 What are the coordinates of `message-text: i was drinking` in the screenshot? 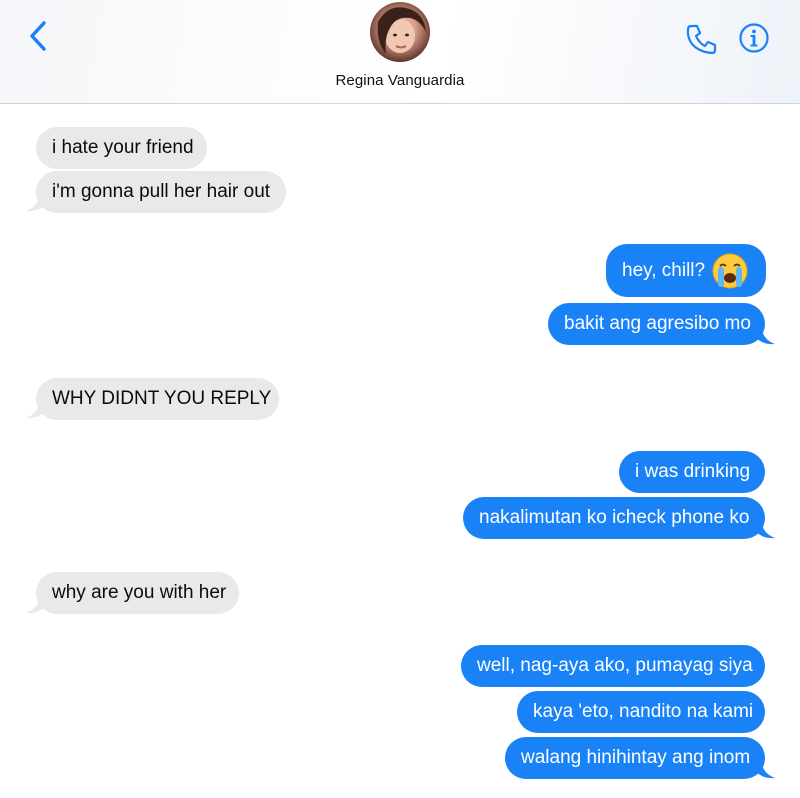 It's located at (693, 471).